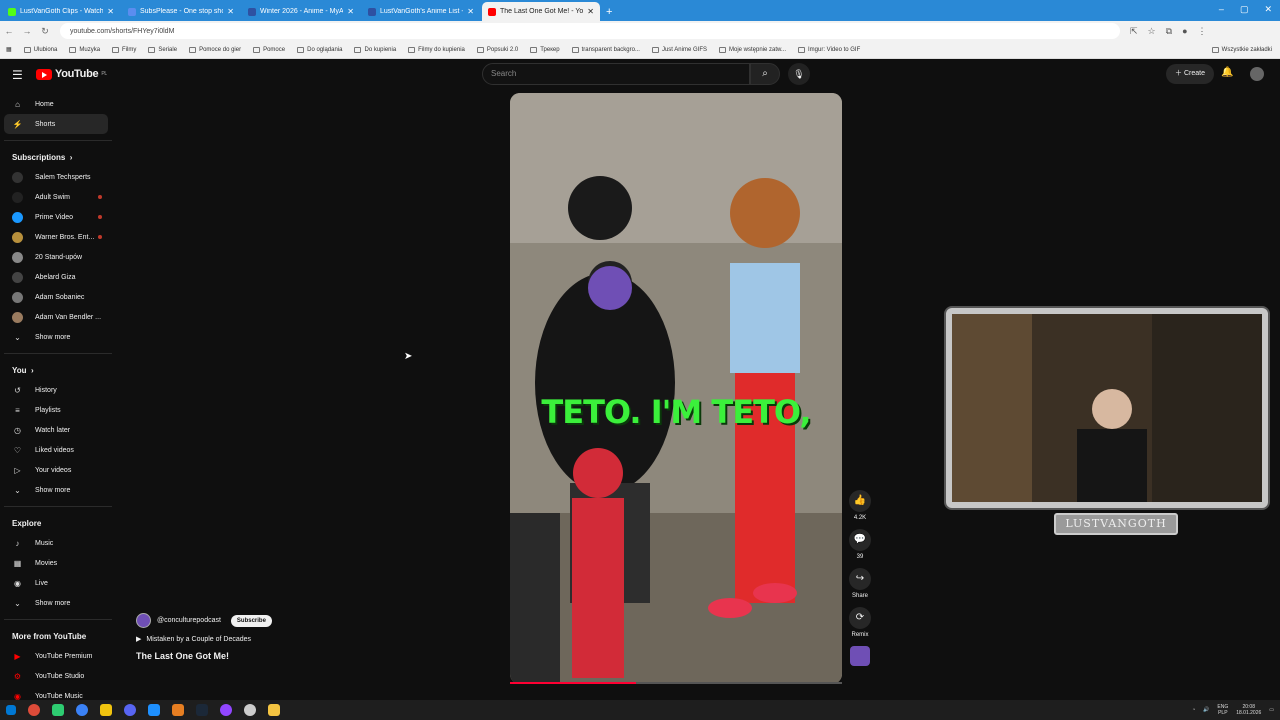 Image resolution: width=1280 pixels, height=720 pixels. What do you see at coordinates (84, 49) in the screenshot?
I see `bookmark-item: Muzyka` at bounding box center [84, 49].